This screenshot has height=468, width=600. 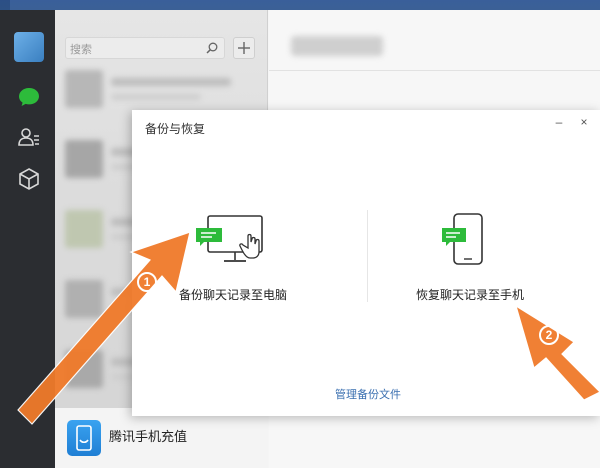 I want to click on restore-to-phone-label: 恢复聊天记录至手机, so click(x=470, y=295).